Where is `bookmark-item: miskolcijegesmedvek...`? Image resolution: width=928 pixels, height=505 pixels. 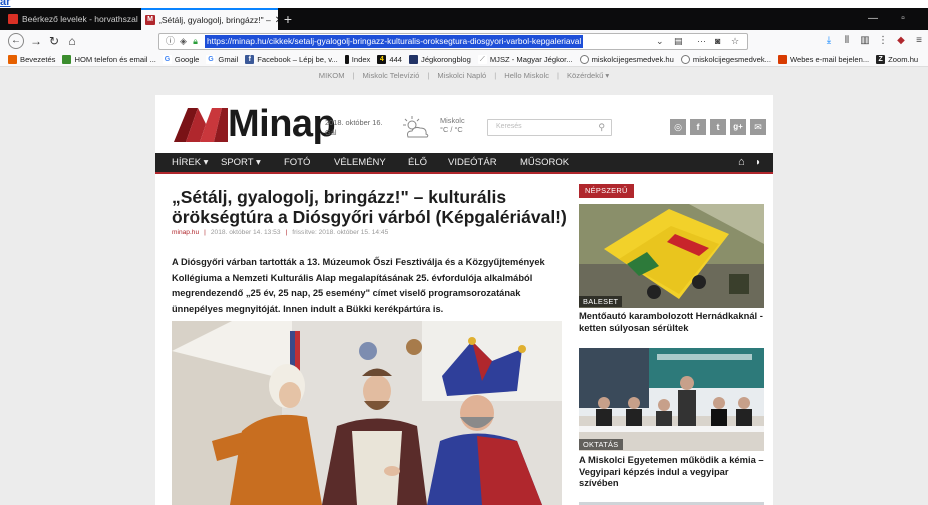
bookmark-item: miskolcijegesmedvek... is located at coordinates (725, 59).